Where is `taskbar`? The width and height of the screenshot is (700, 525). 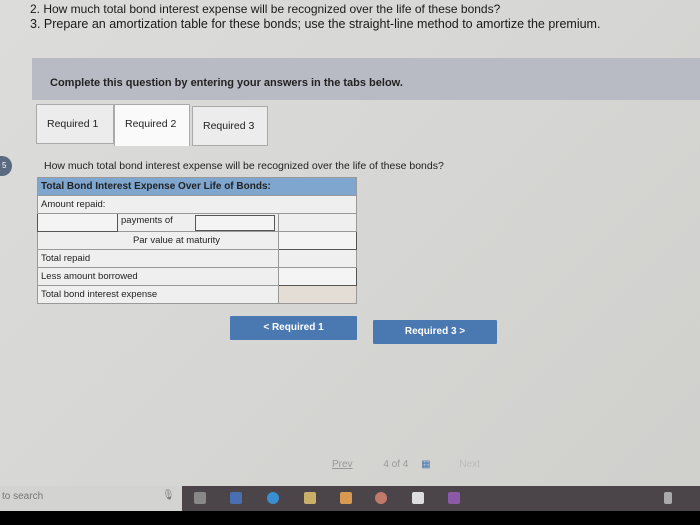
taskbar is located at coordinates (441, 498).